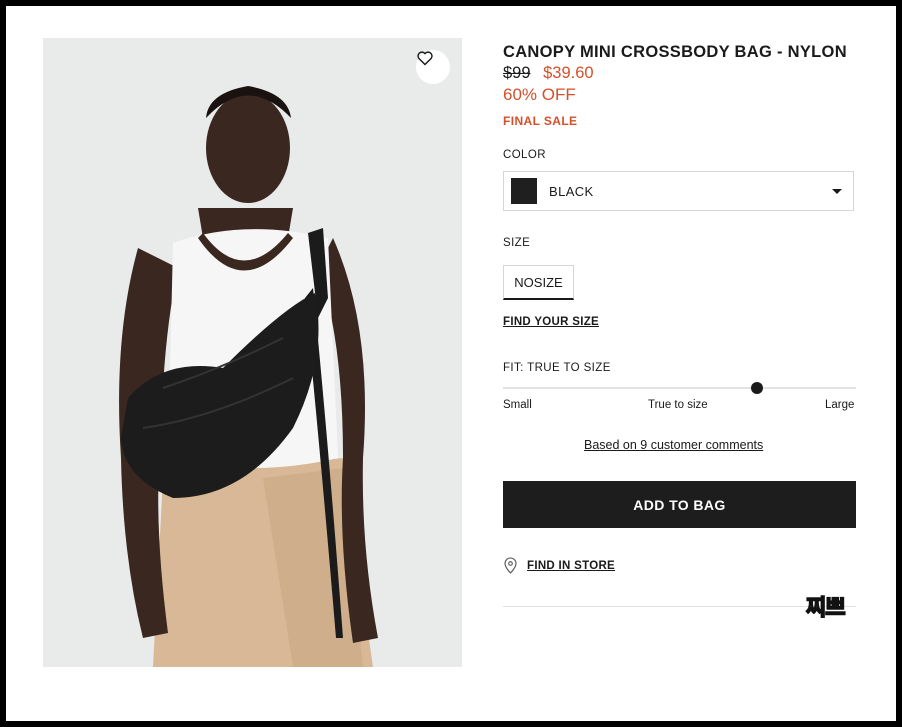  What do you see at coordinates (517, 73) in the screenshot?
I see `original-price: $99` at bounding box center [517, 73].